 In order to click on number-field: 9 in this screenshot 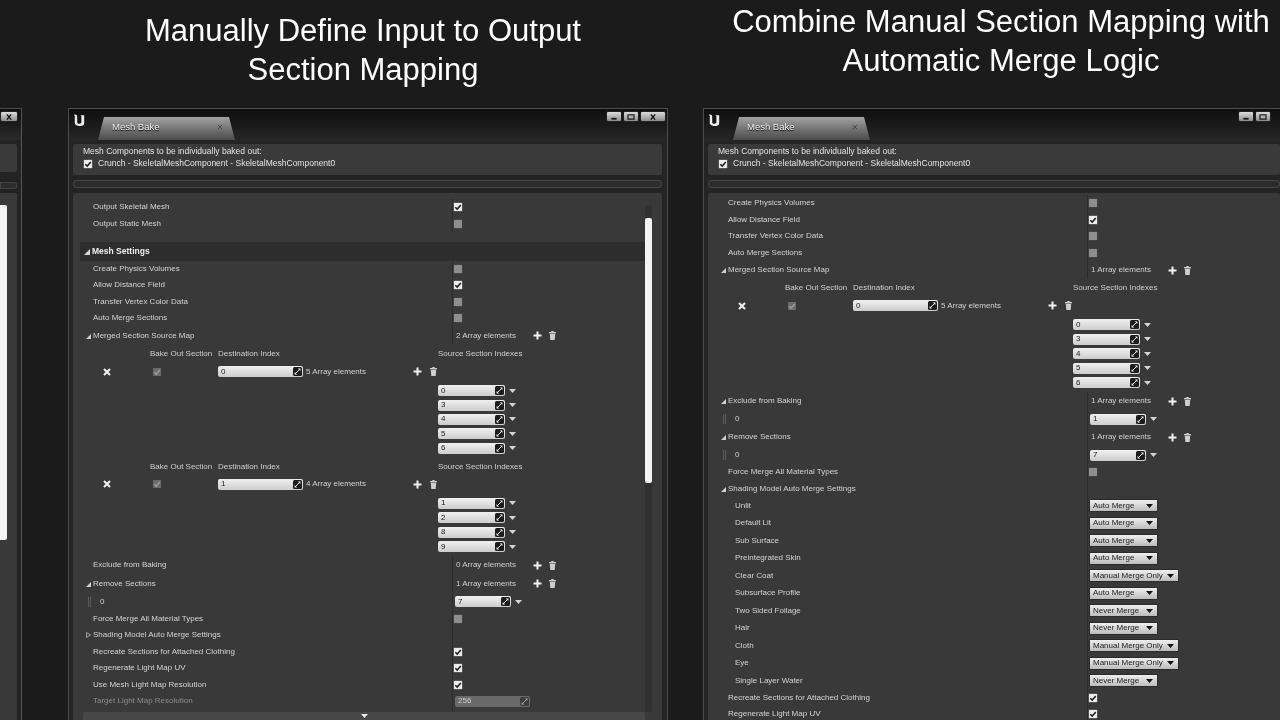, I will do `click(471, 547)`.